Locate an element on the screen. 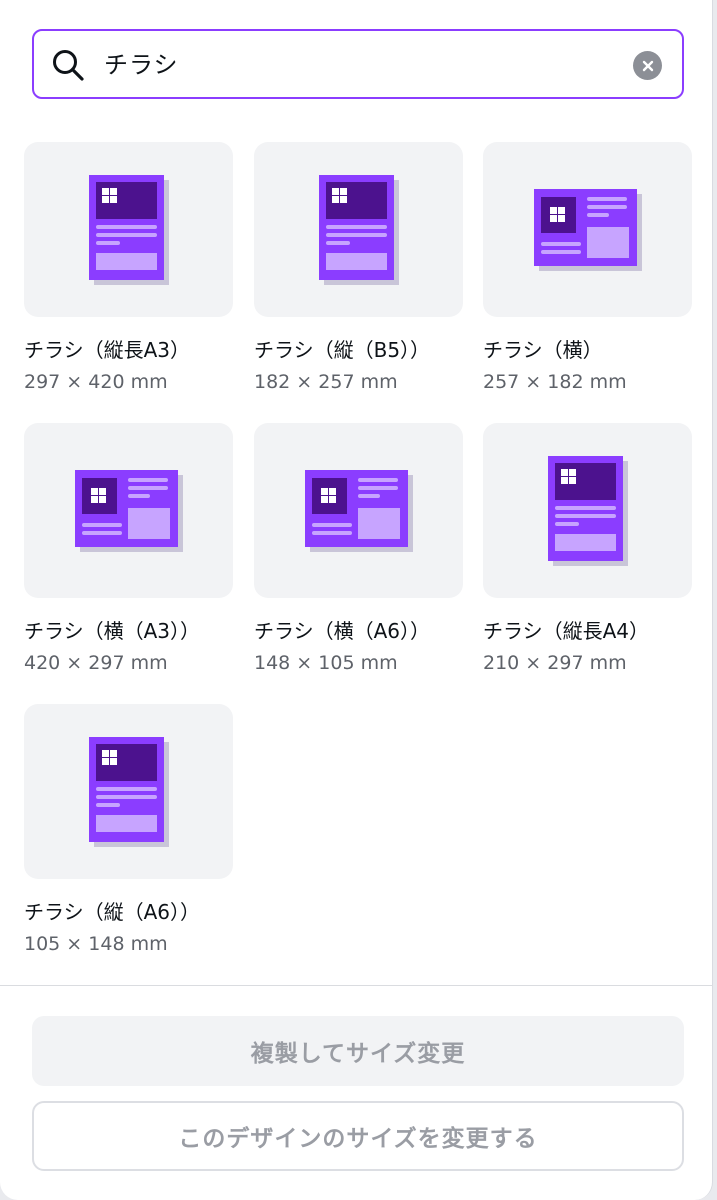  clear-search-button is located at coordinates (647, 65).